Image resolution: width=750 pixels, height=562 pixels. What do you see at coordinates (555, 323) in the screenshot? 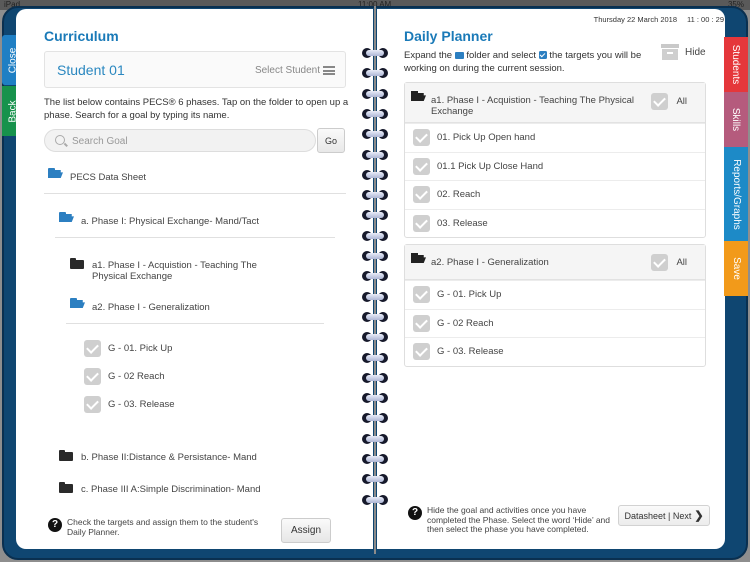
I see `planner-goal-row: G - 02 Reach` at bounding box center [555, 323].